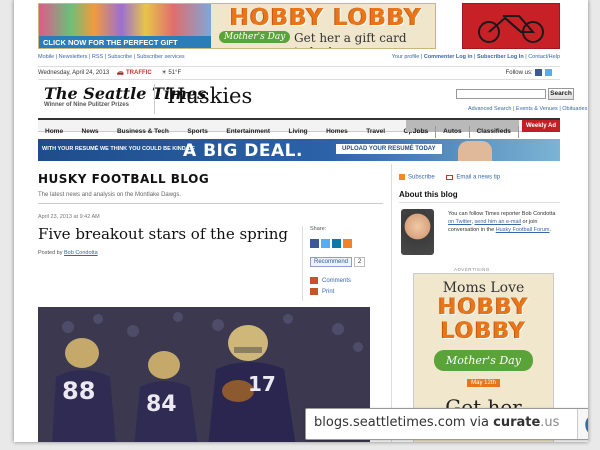  What do you see at coordinates (69, 217) in the screenshot?
I see `post-date: April 23, 2013 at 9:42 AM` at bounding box center [69, 217].